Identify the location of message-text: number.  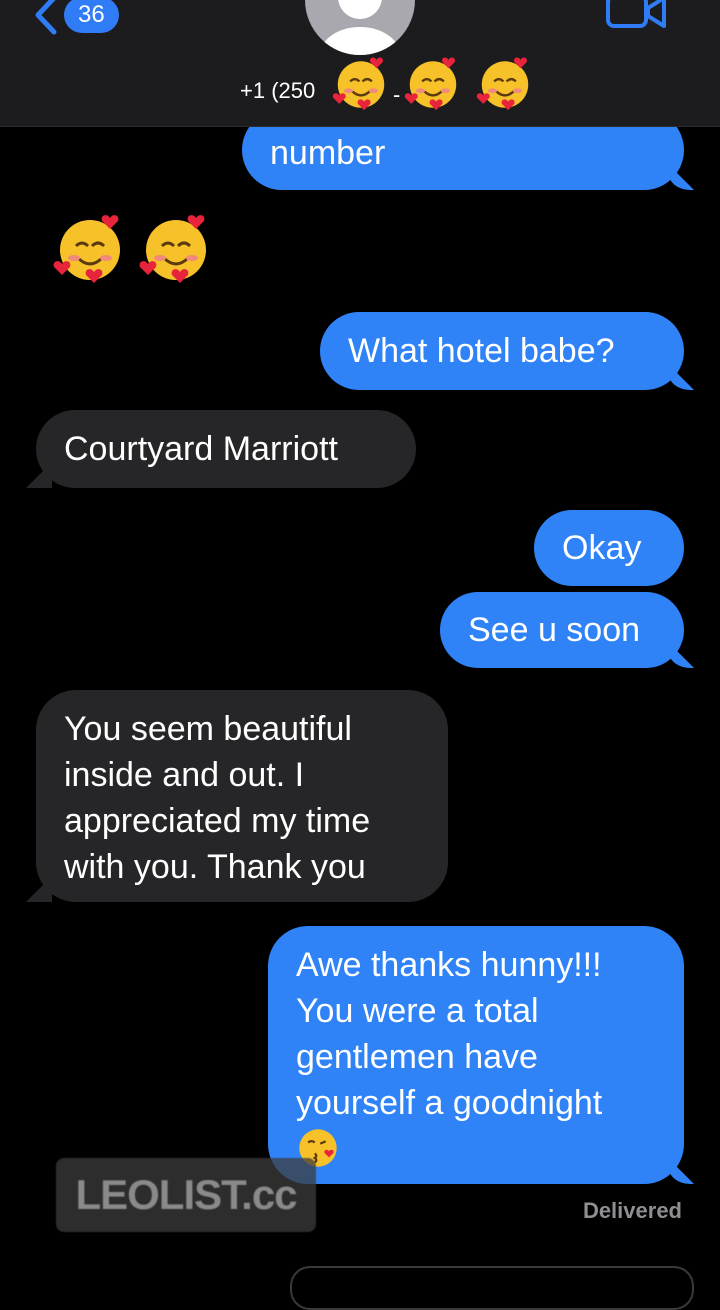
(328, 153).